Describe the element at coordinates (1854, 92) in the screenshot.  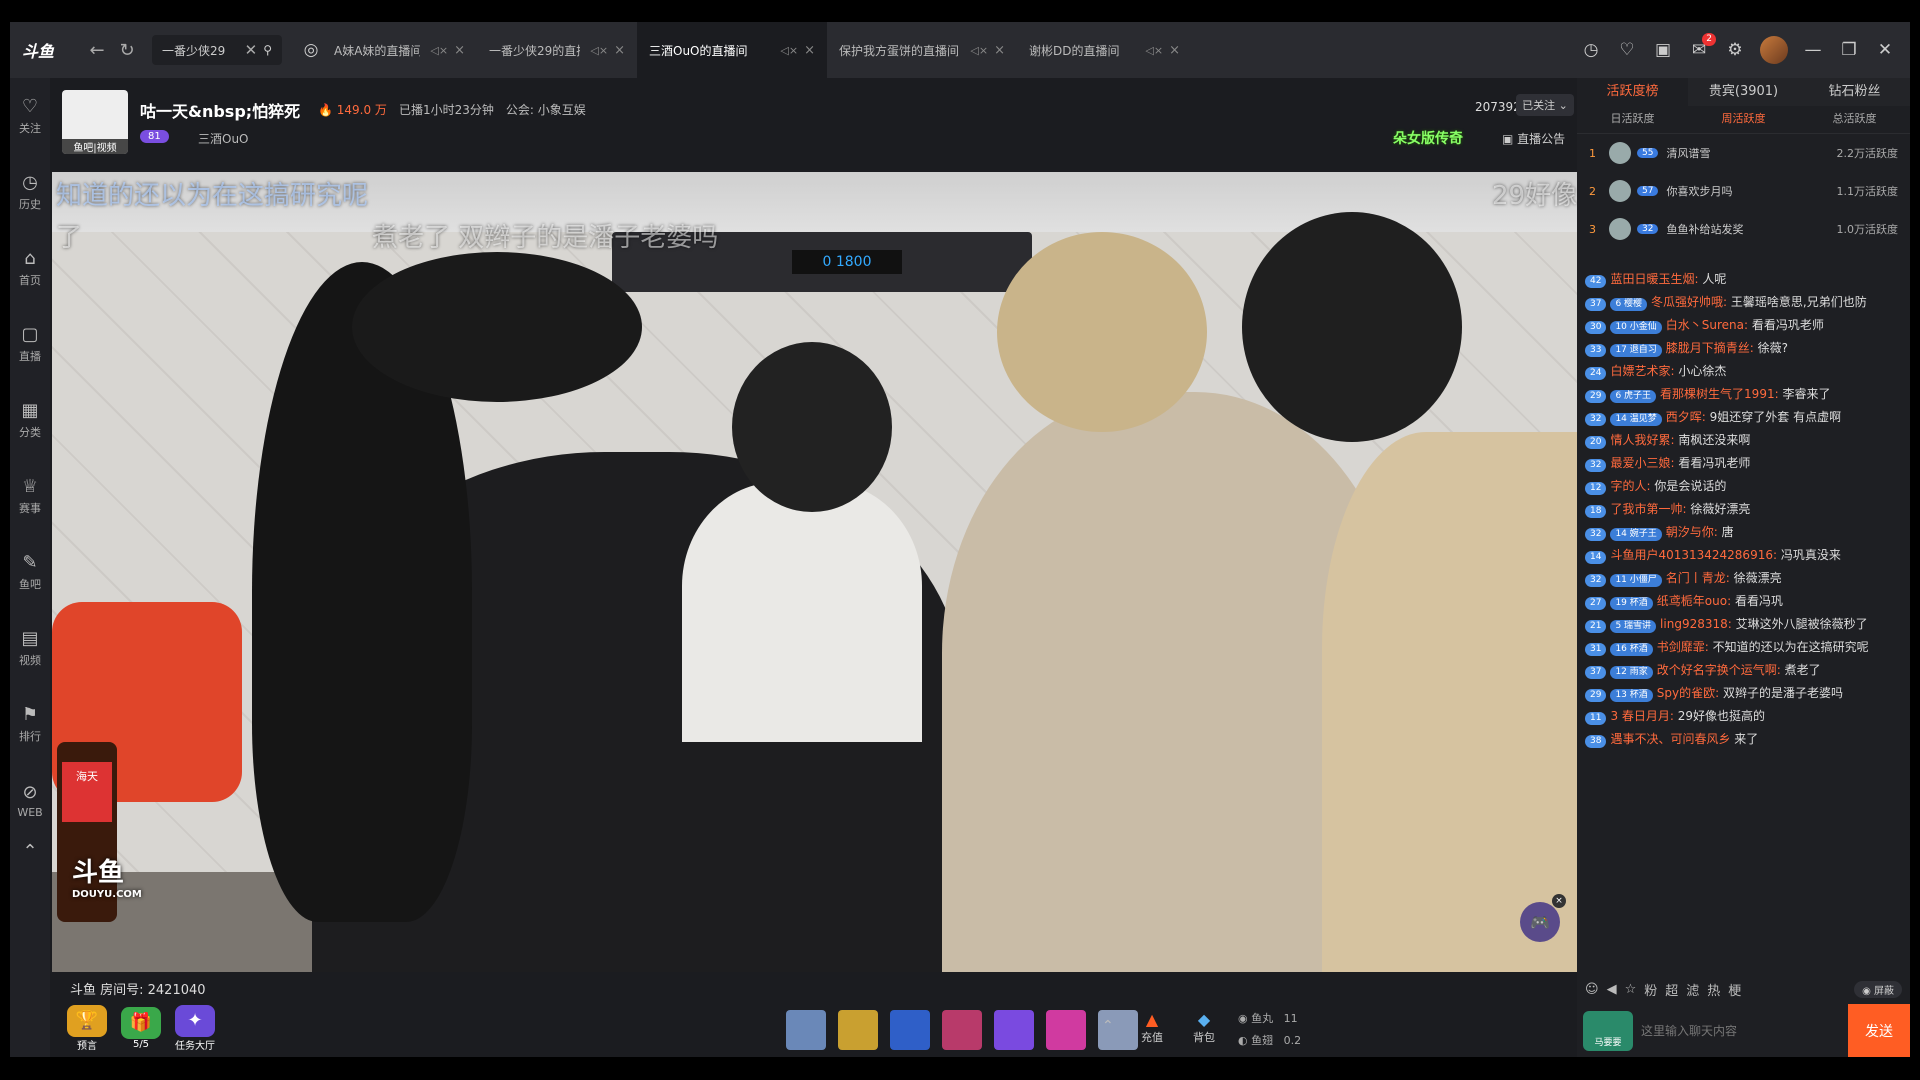
I see `tab-diamond-fans: 钻石粉丝` at that location.